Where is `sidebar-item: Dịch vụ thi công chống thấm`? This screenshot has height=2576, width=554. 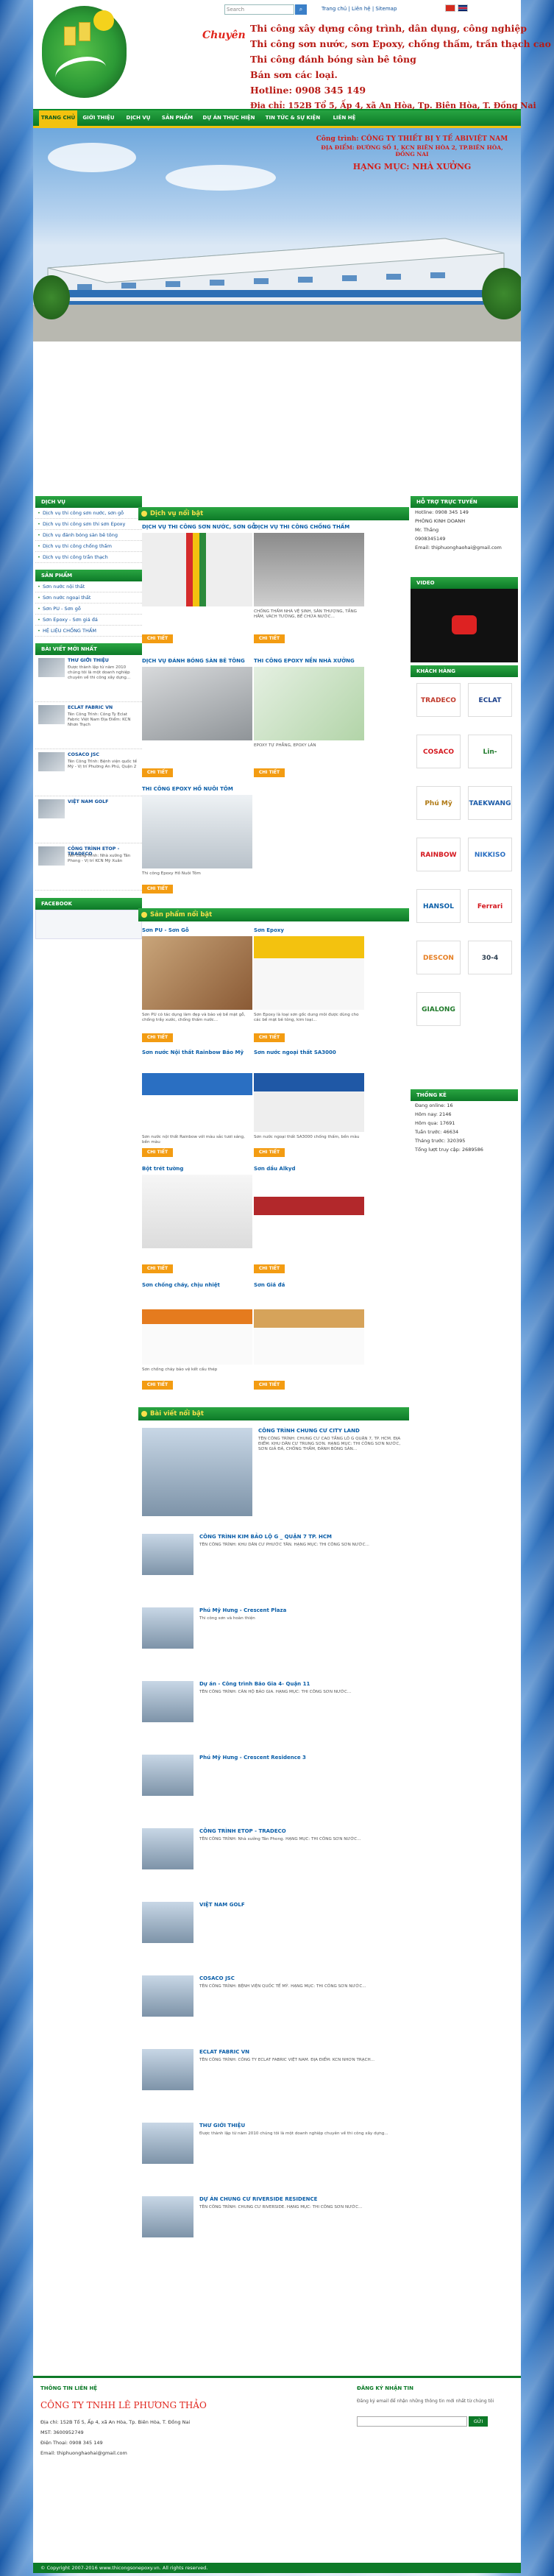
sidebar-item: Dịch vụ thi công chống thấm is located at coordinates (88, 546).